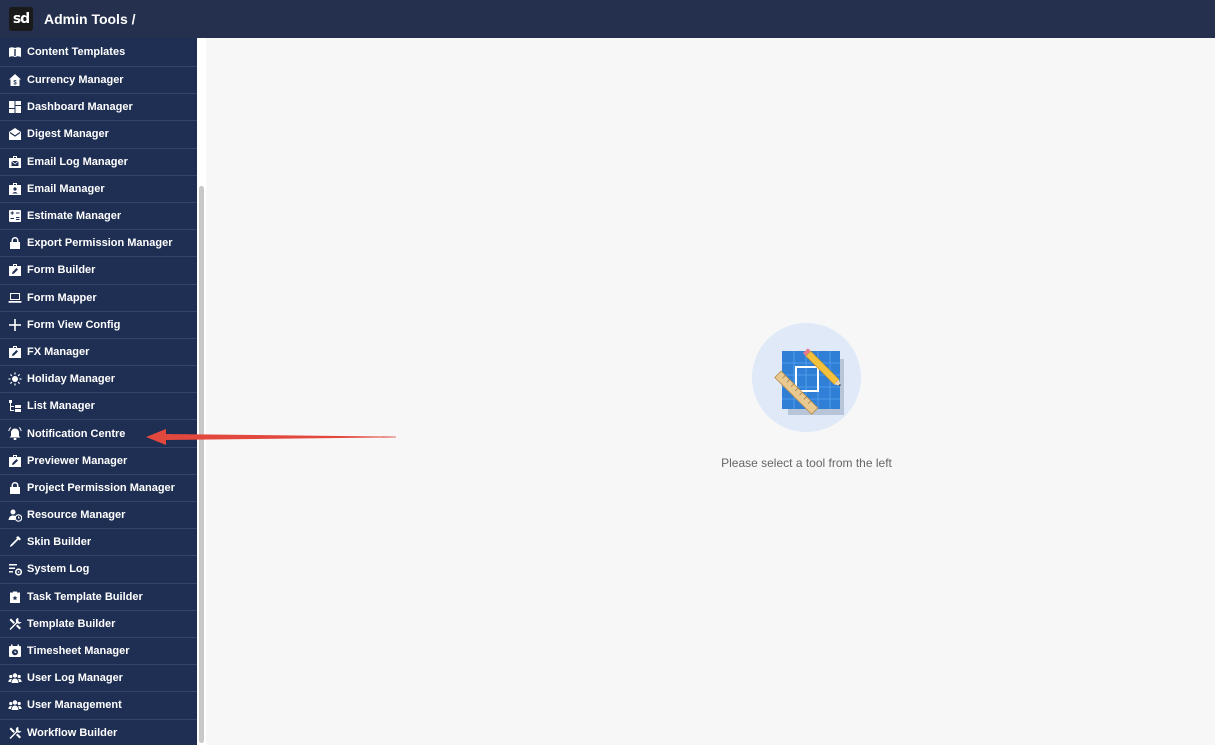  What do you see at coordinates (98, 543) in the screenshot?
I see `sidebar-item-skin-builder: Skin Builder` at bounding box center [98, 543].